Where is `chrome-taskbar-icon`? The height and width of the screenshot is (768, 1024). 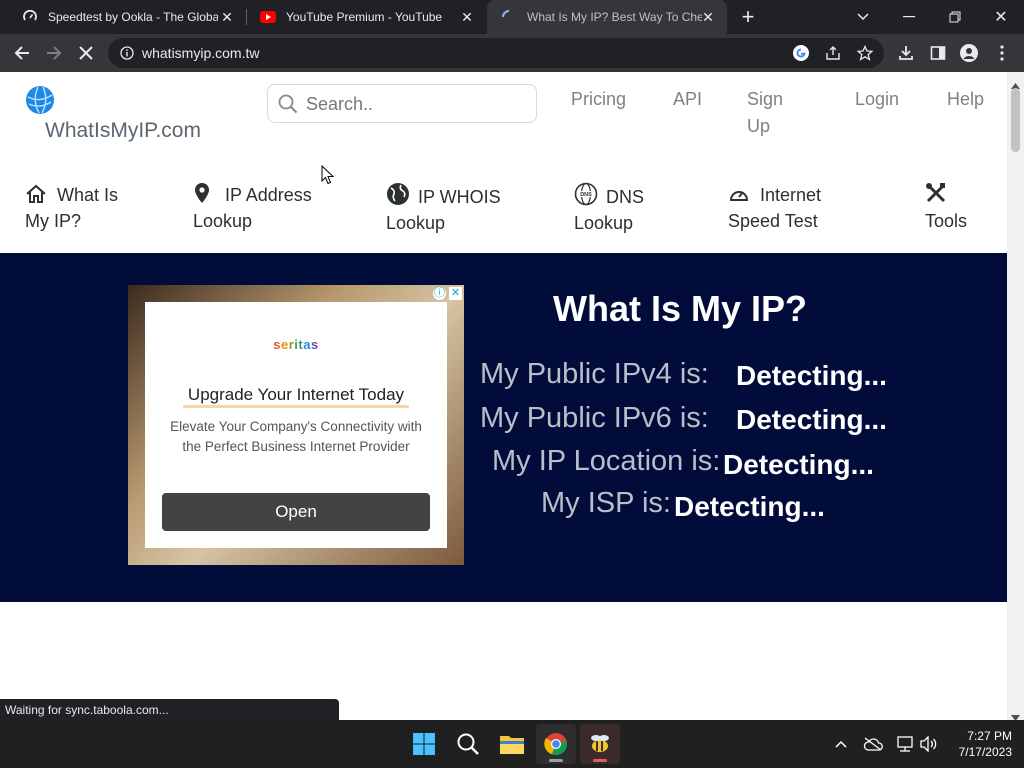 chrome-taskbar-icon is located at coordinates (556, 744).